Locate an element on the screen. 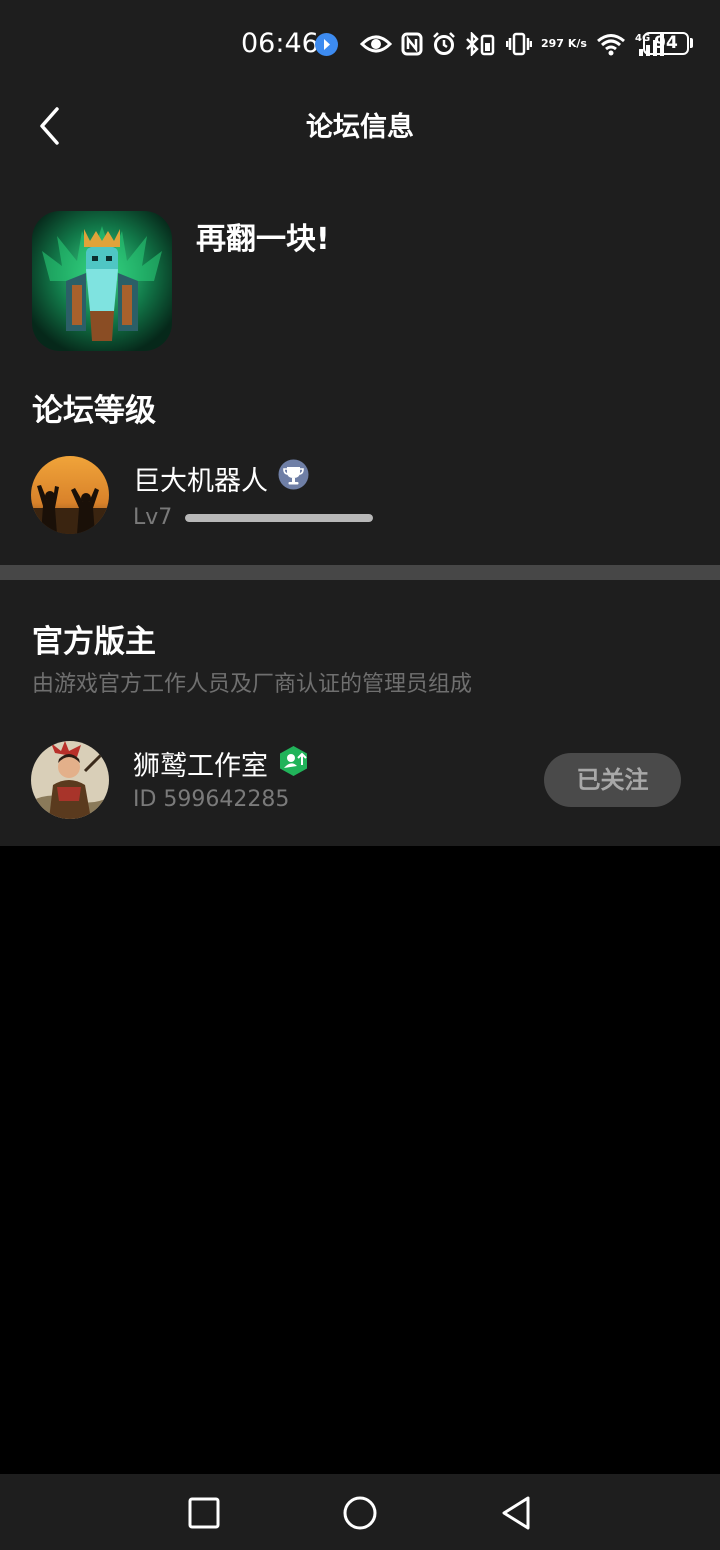 This screenshot has width=720, height=1550. wifi-icon is located at coordinates (610, 45).